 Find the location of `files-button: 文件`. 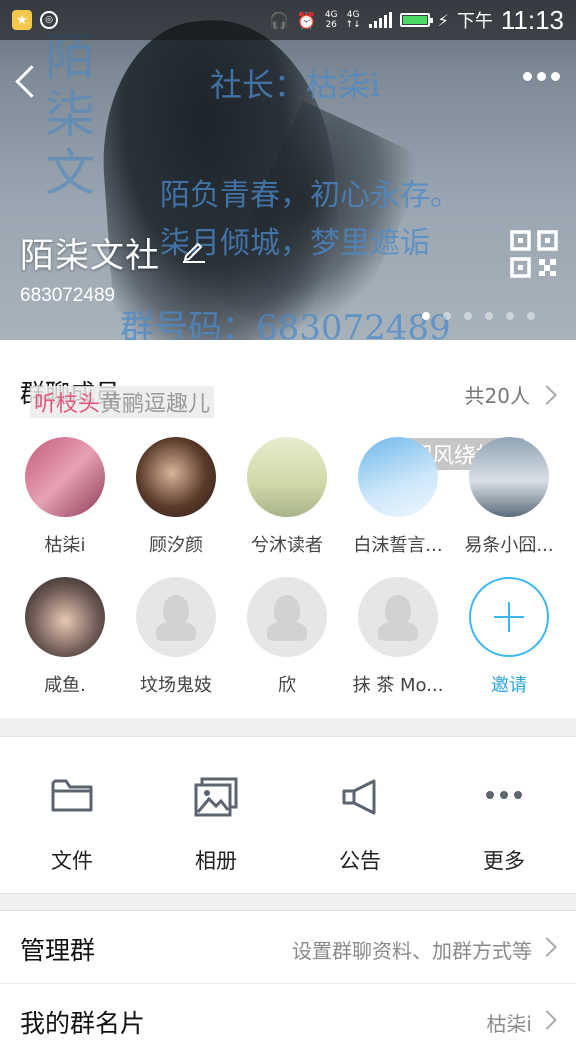

files-button: 文件 is located at coordinates (72, 815).